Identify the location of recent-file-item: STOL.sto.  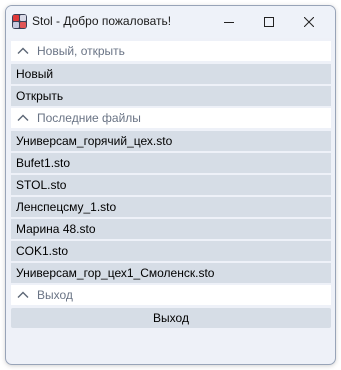
(171, 185).